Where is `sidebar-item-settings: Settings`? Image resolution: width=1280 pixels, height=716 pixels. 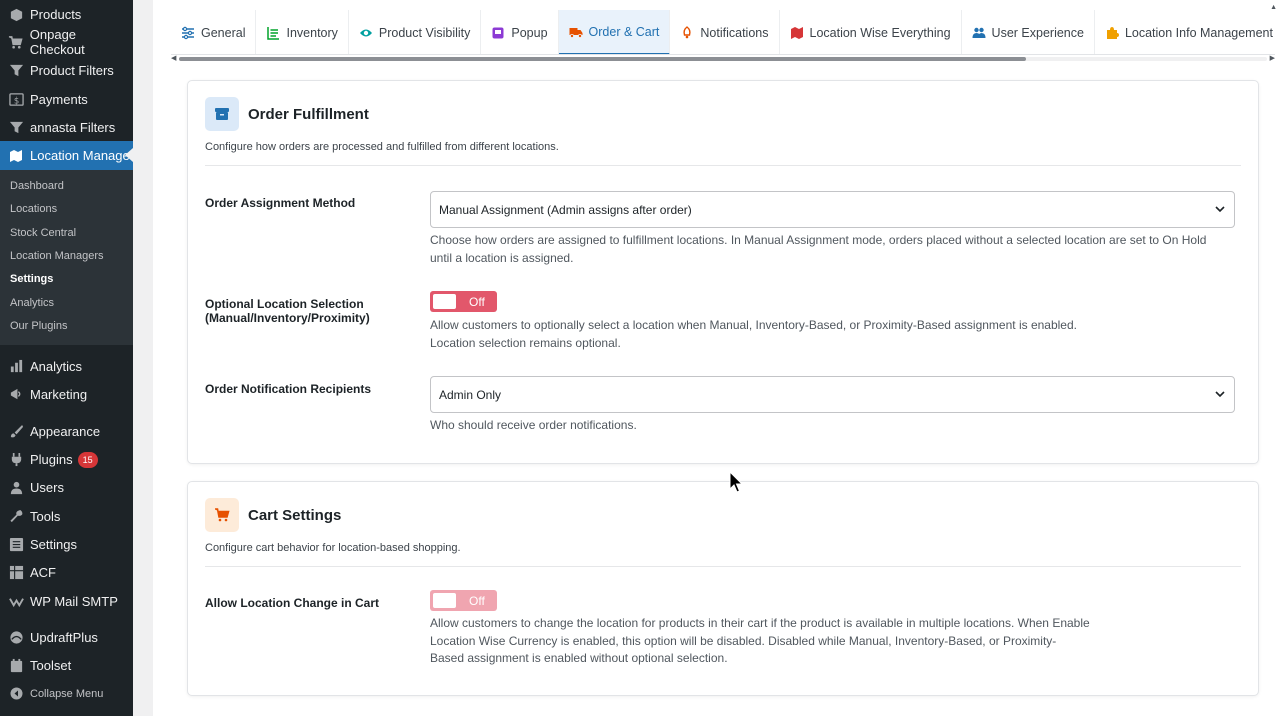
sidebar-item-settings: Settings is located at coordinates (66, 544).